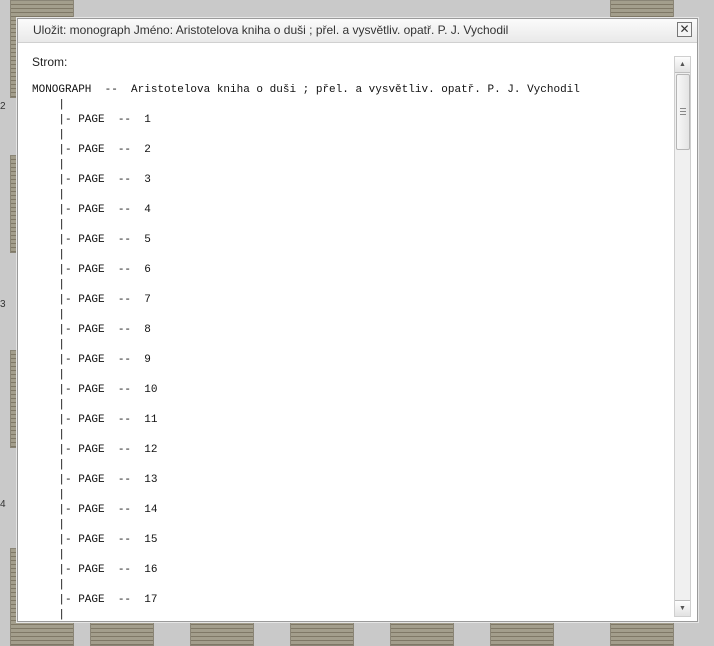 This screenshot has width=714, height=646. What do you see at coordinates (151, 570) in the screenshot?
I see `page-number: 16` at bounding box center [151, 570].